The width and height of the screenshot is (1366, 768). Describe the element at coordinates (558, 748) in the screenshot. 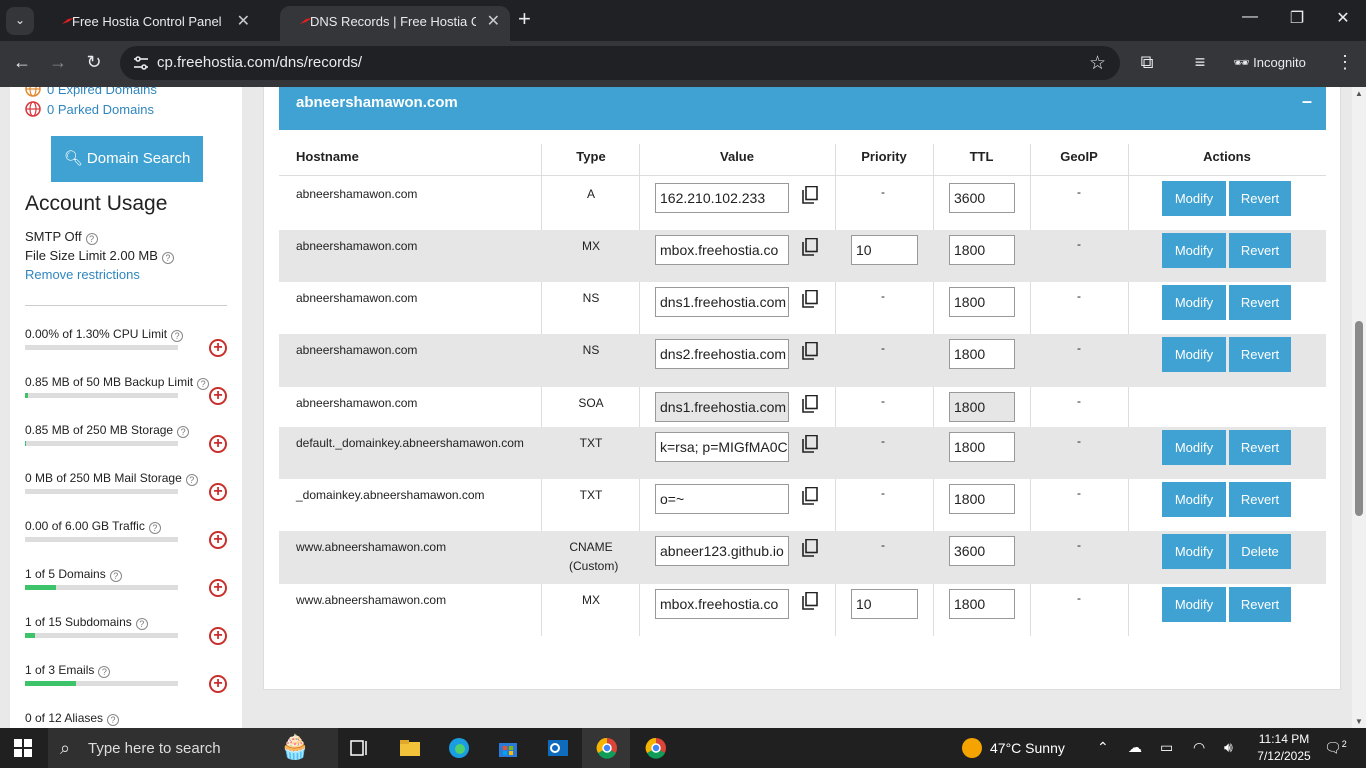

I see `outlook-icon` at that location.